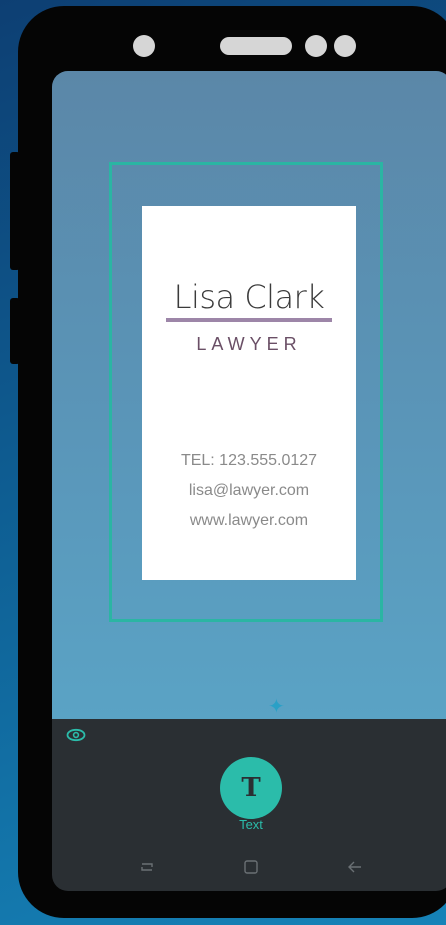 The width and height of the screenshot is (446, 925). I want to click on card-tel: TEL: 123.555.0127, so click(249, 461).